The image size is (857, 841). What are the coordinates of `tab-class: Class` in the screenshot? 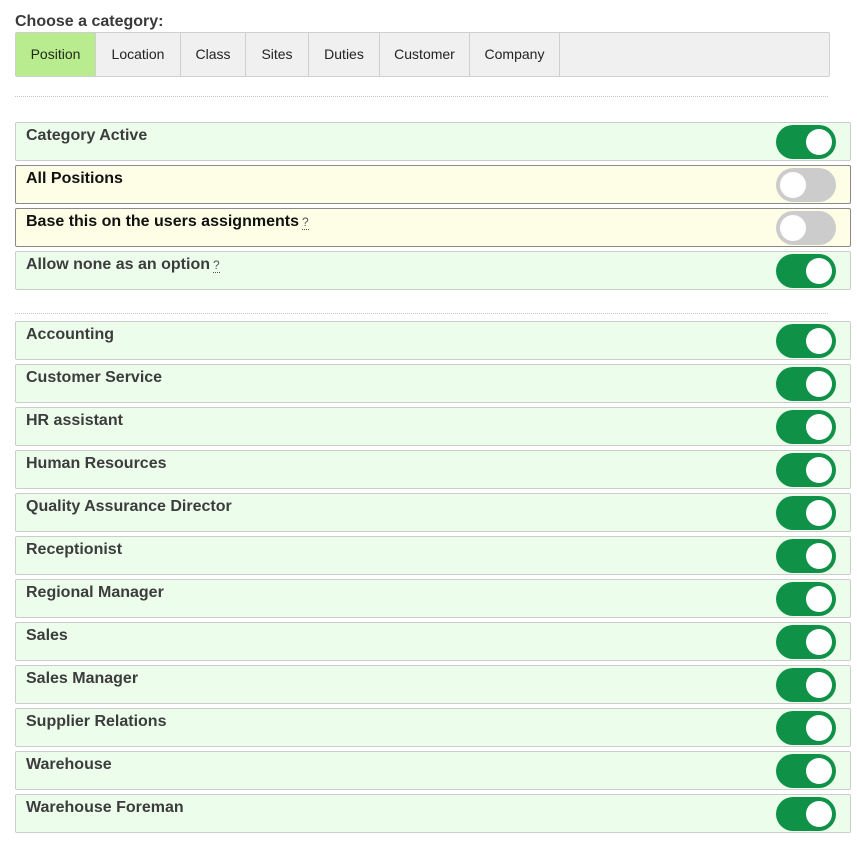 It's located at (213, 54).